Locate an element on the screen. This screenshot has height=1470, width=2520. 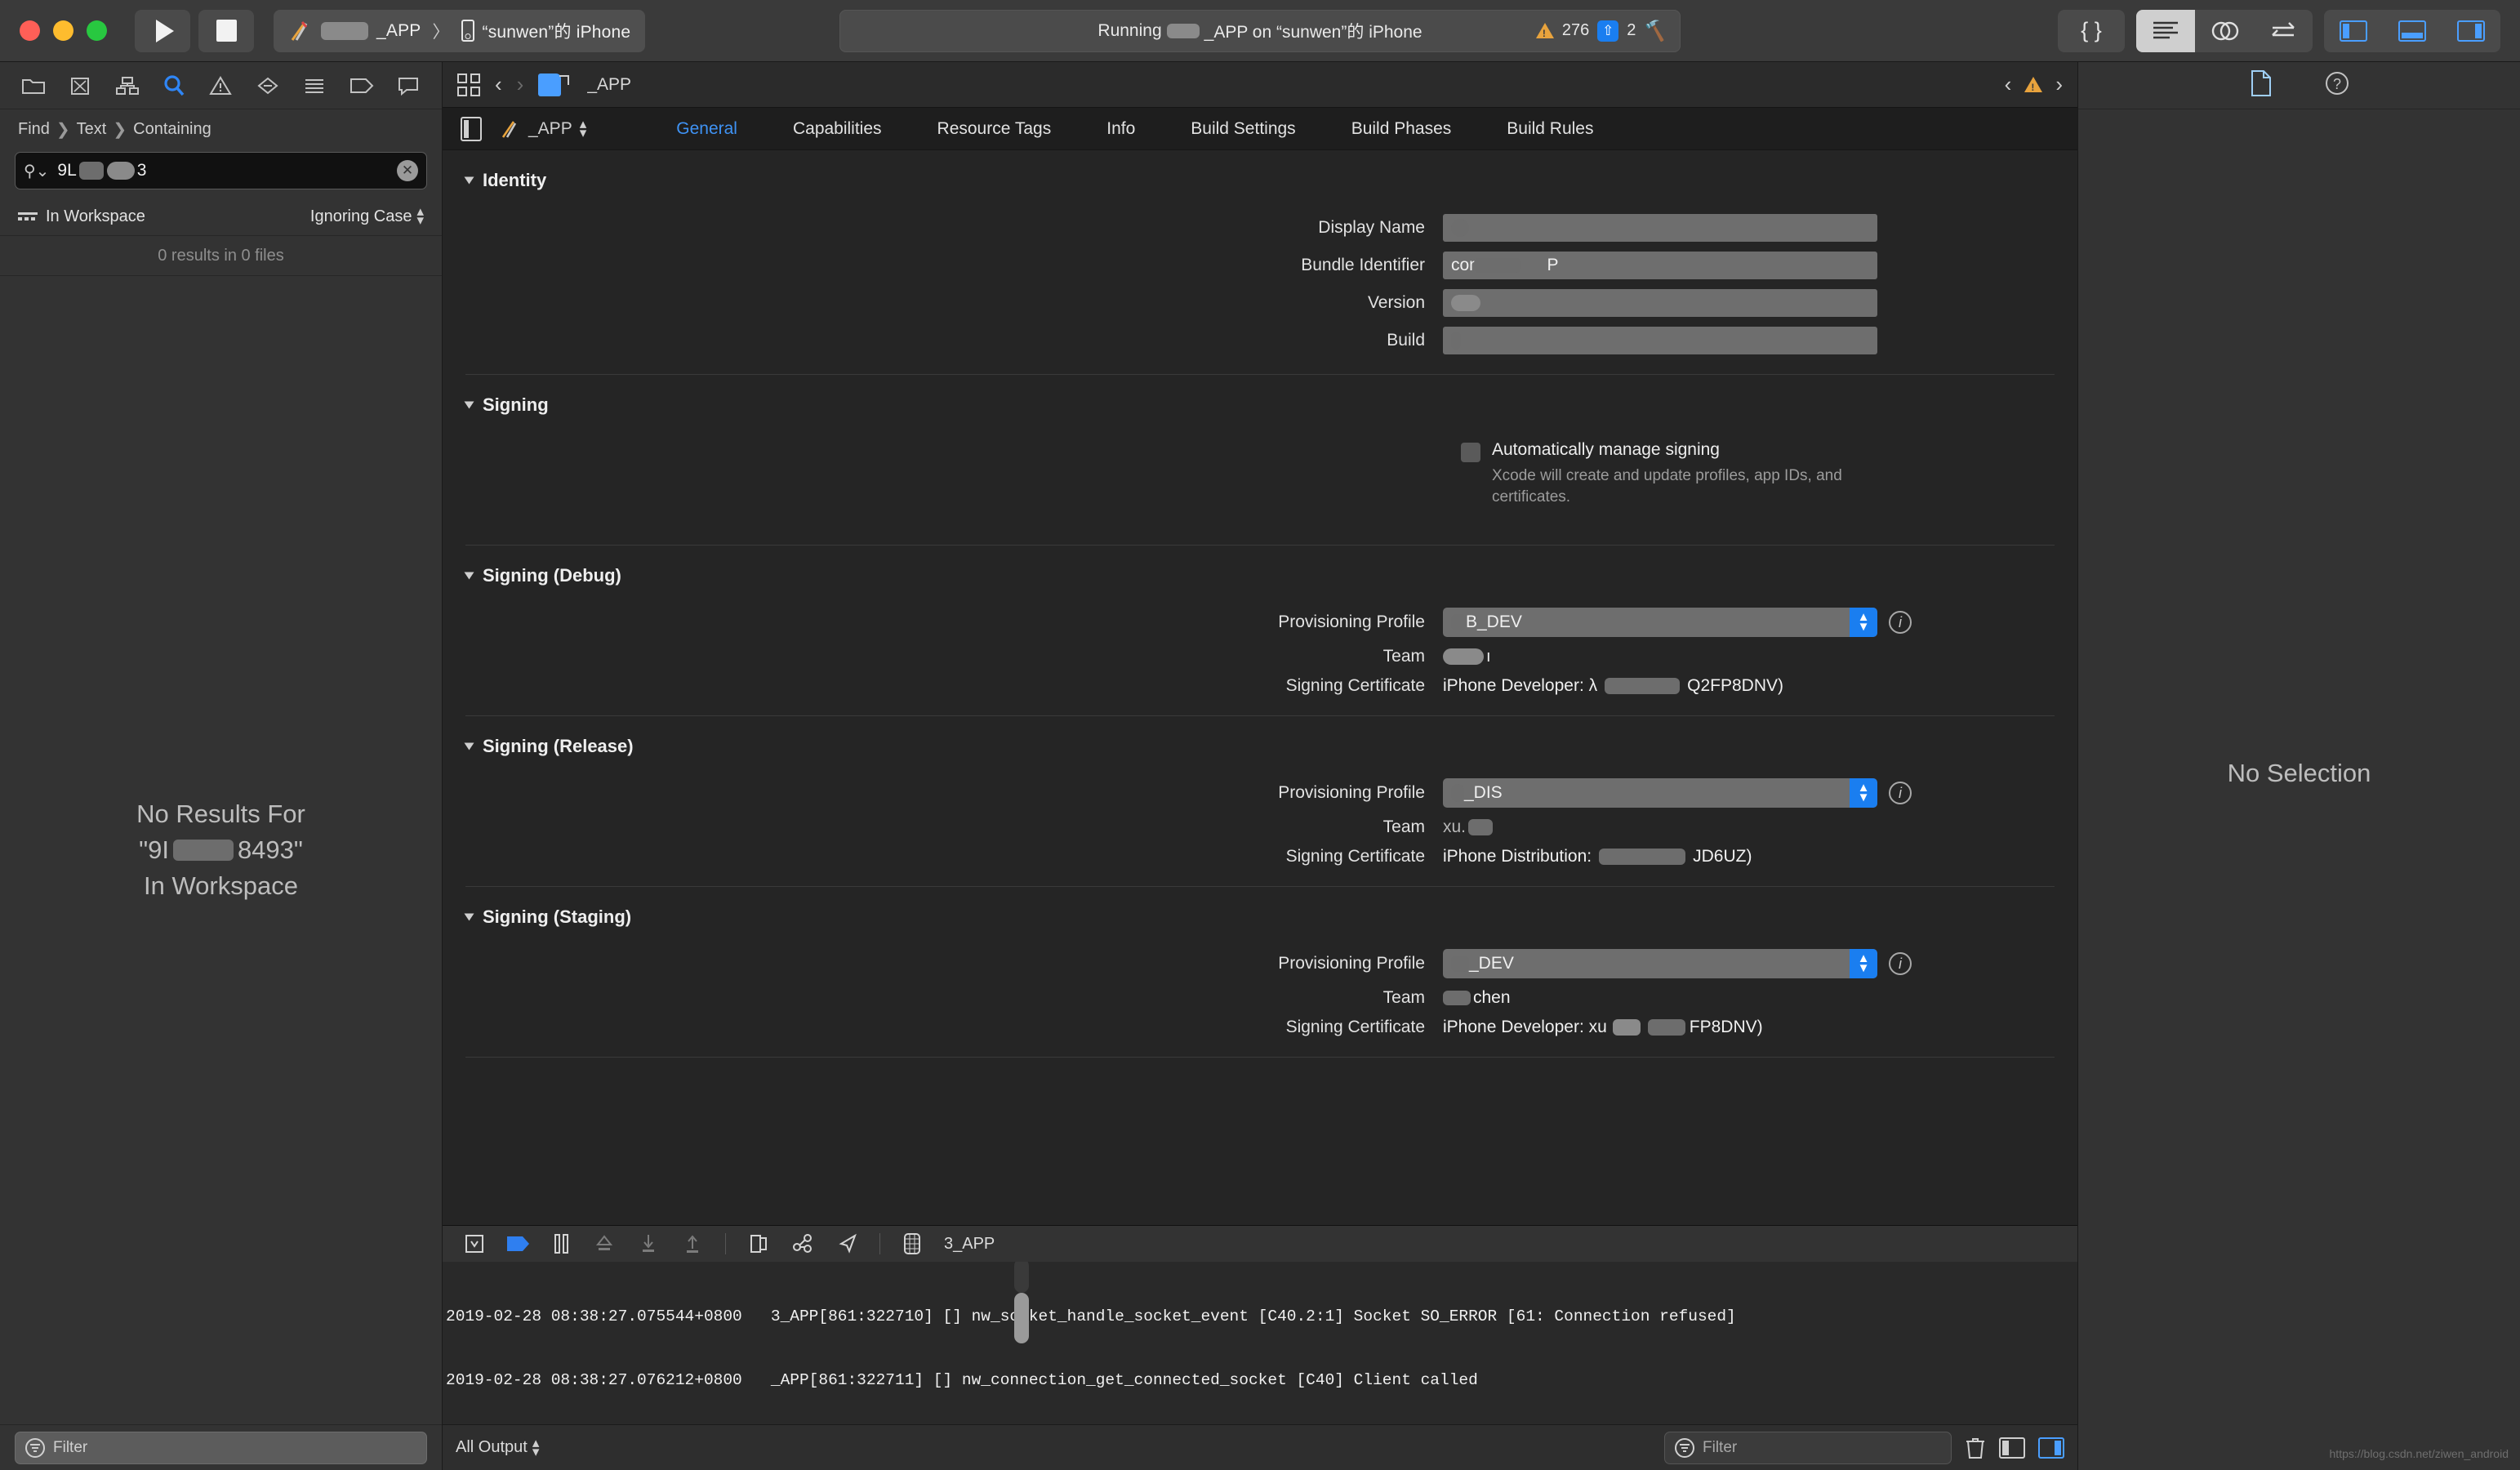
memory-graph-button is located at coordinates (803, 1243).